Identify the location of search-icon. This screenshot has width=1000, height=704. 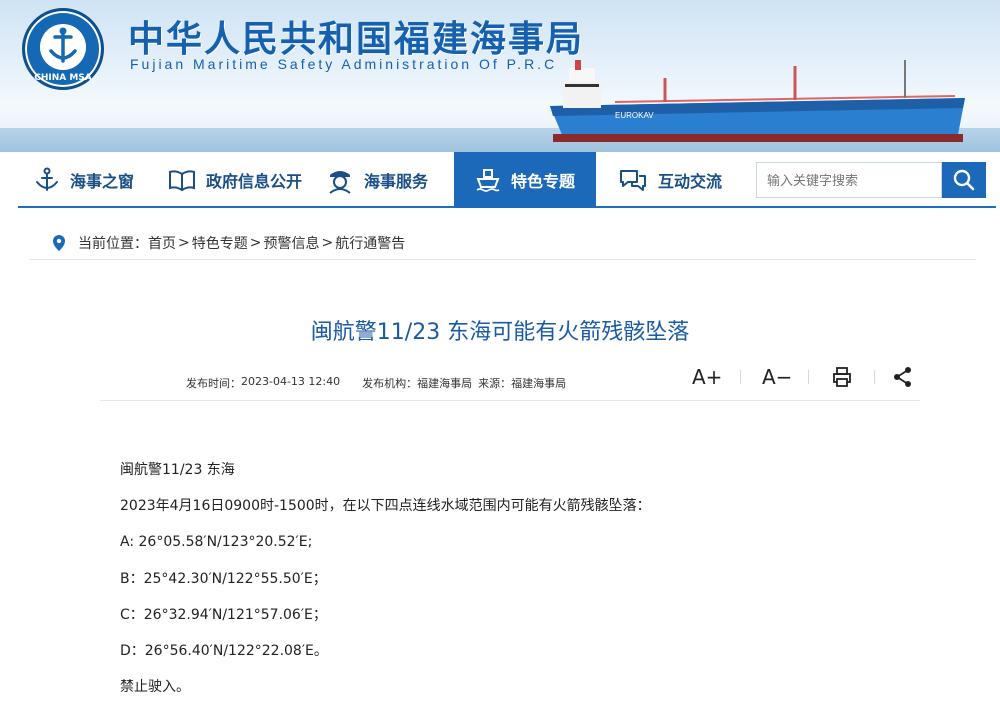
(964, 180).